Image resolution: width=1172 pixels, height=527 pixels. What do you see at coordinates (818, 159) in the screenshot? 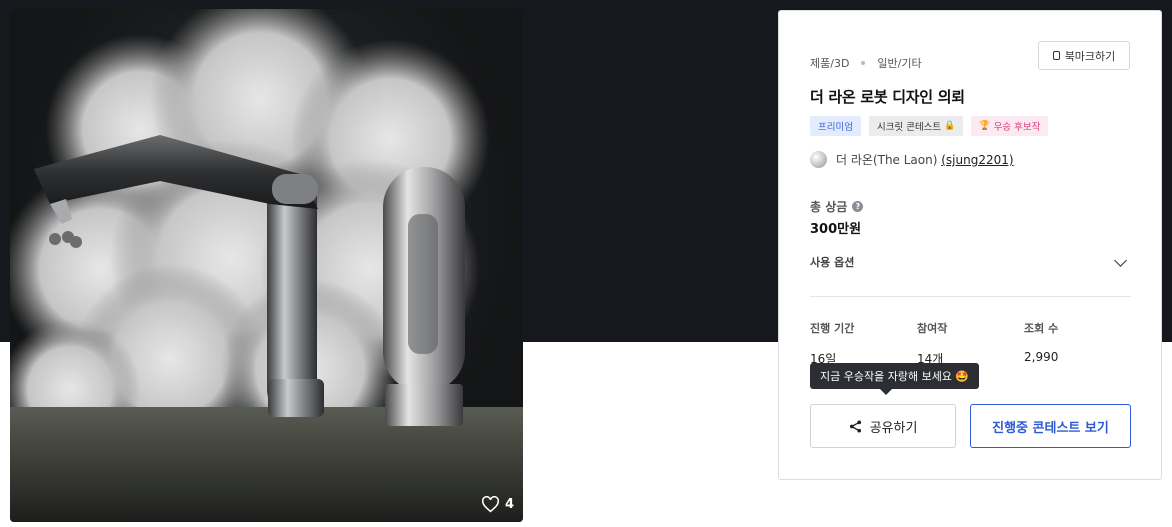
I see `avatar` at bounding box center [818, 159].